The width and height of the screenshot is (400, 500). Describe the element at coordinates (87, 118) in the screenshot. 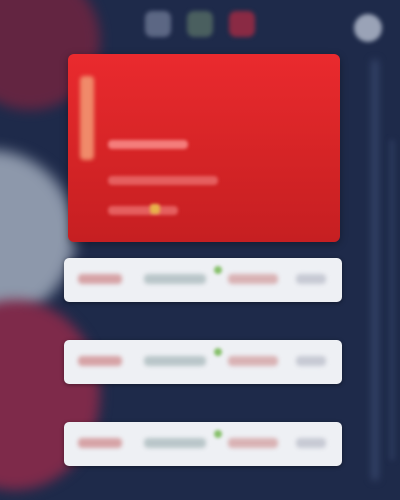

I see `hero-badge` at that location.